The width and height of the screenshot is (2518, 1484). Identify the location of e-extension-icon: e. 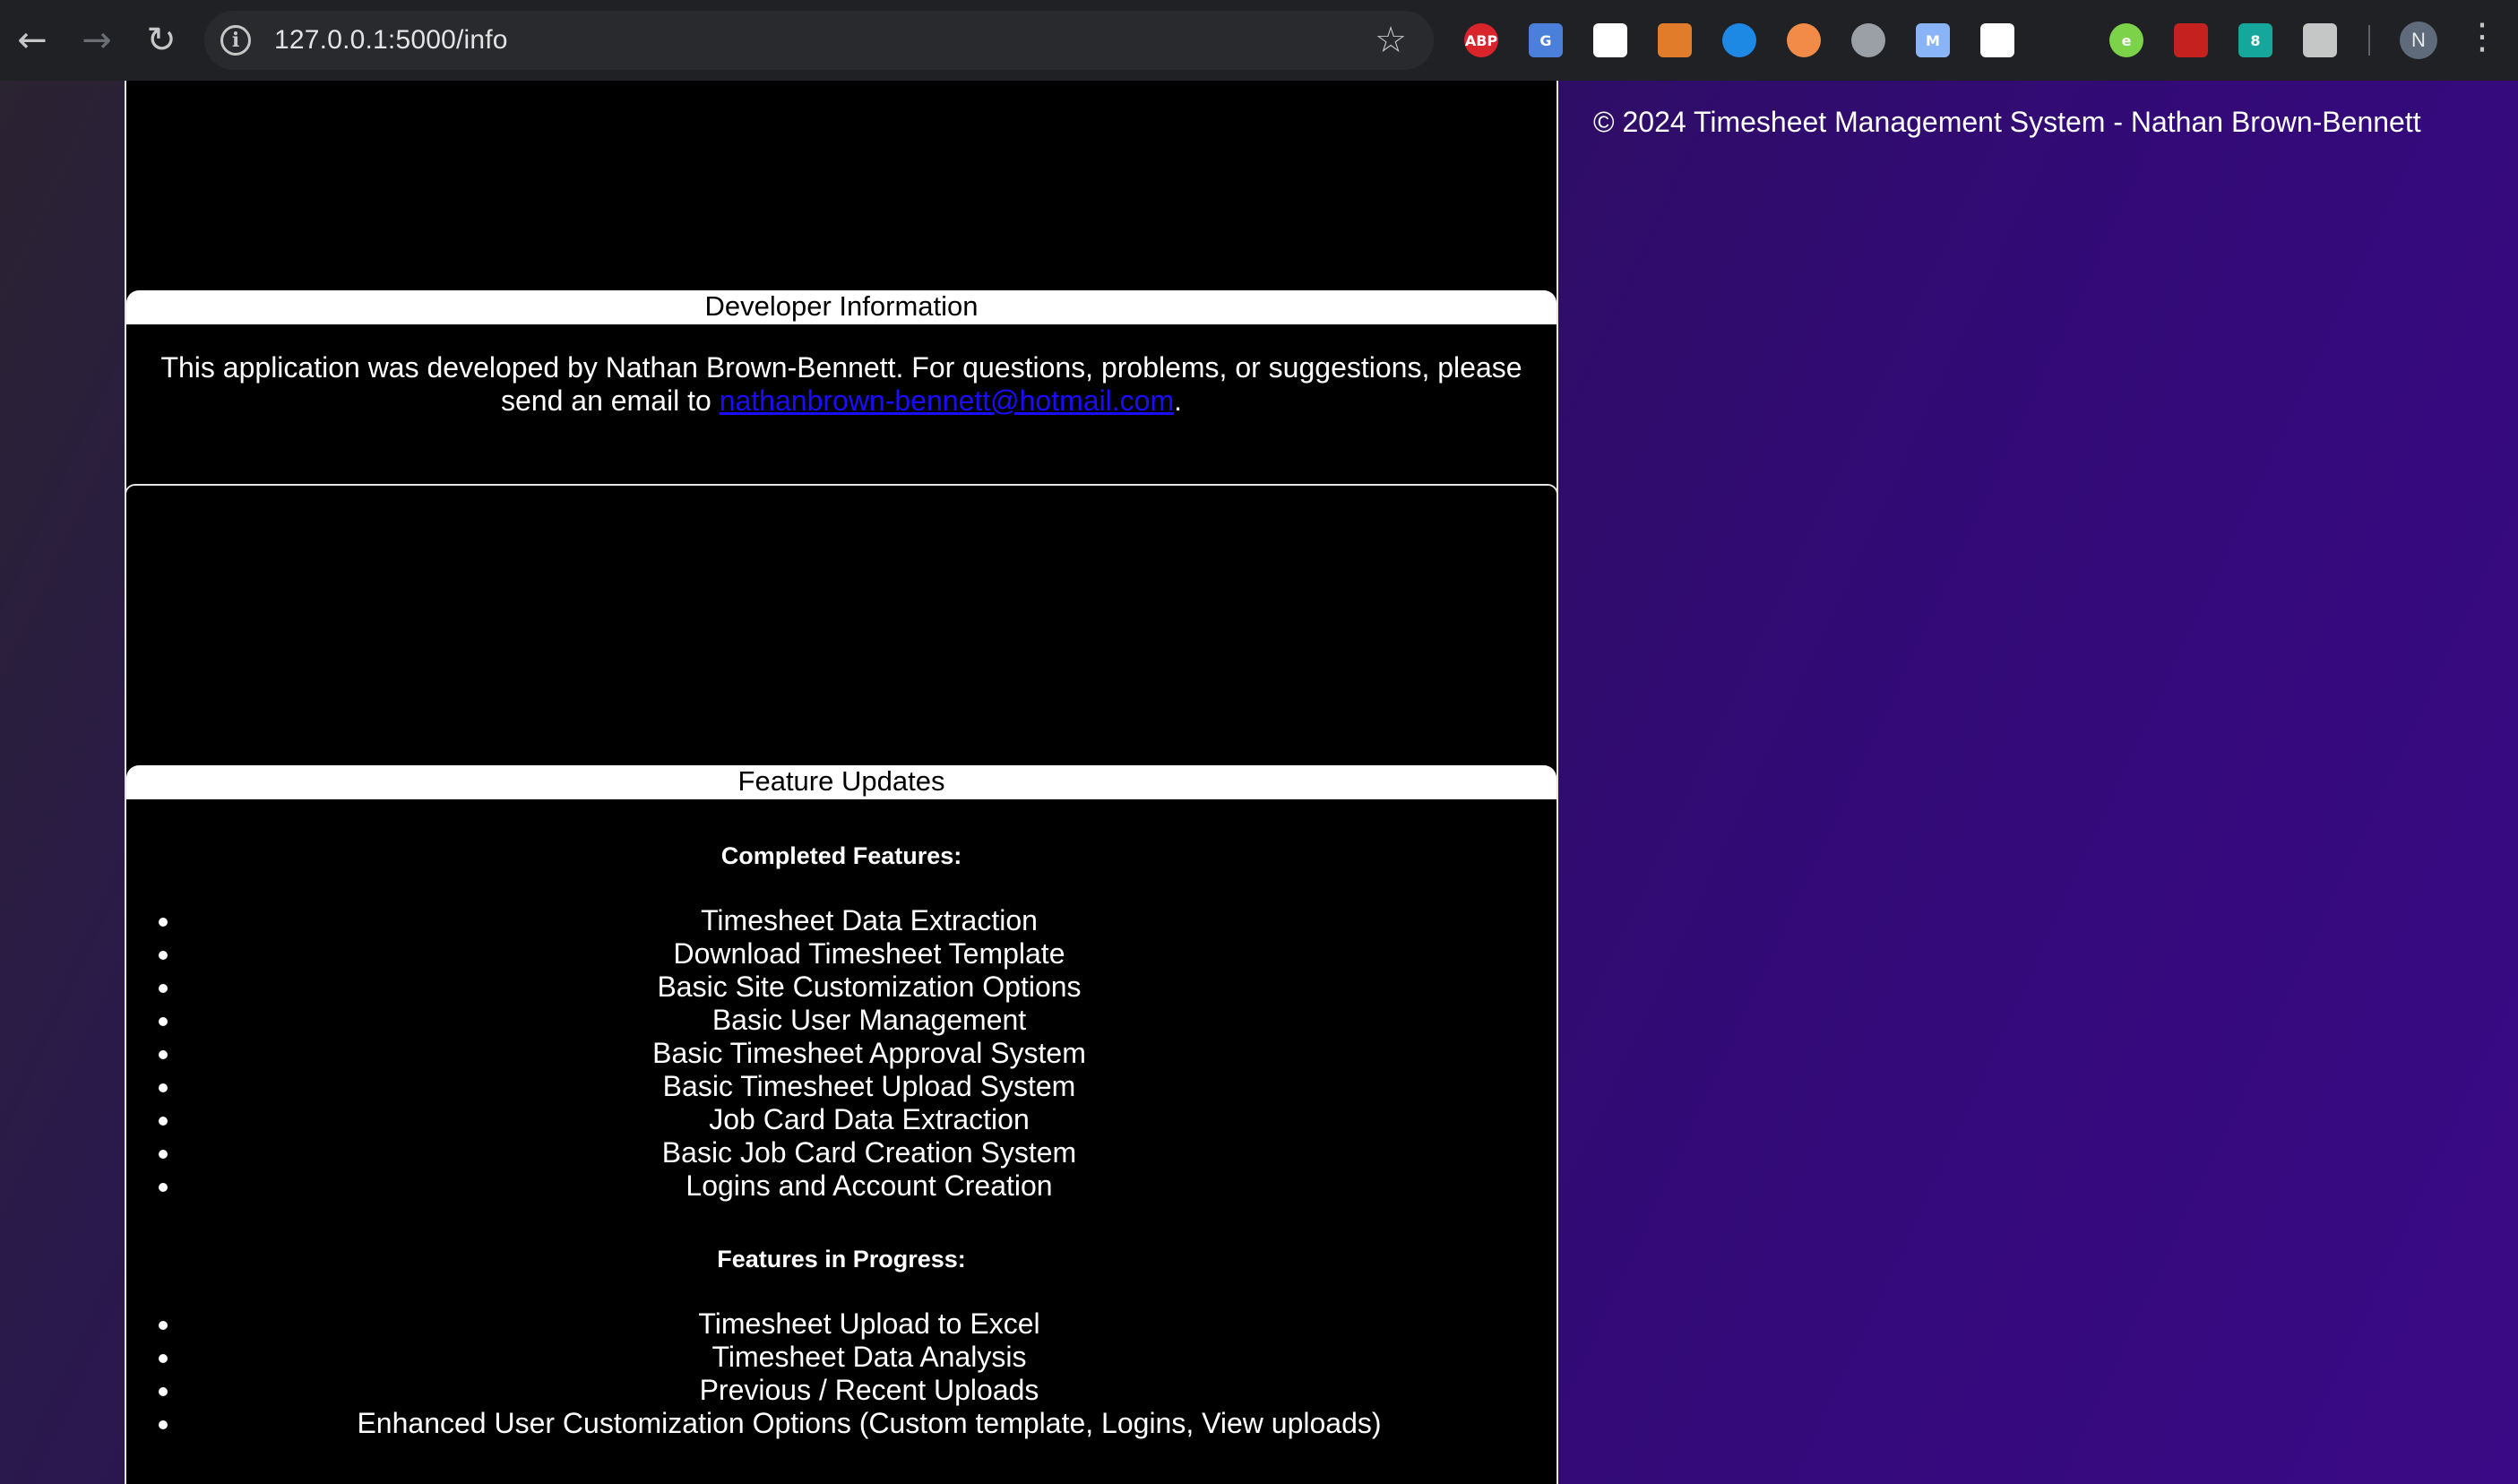
(2126, 40).